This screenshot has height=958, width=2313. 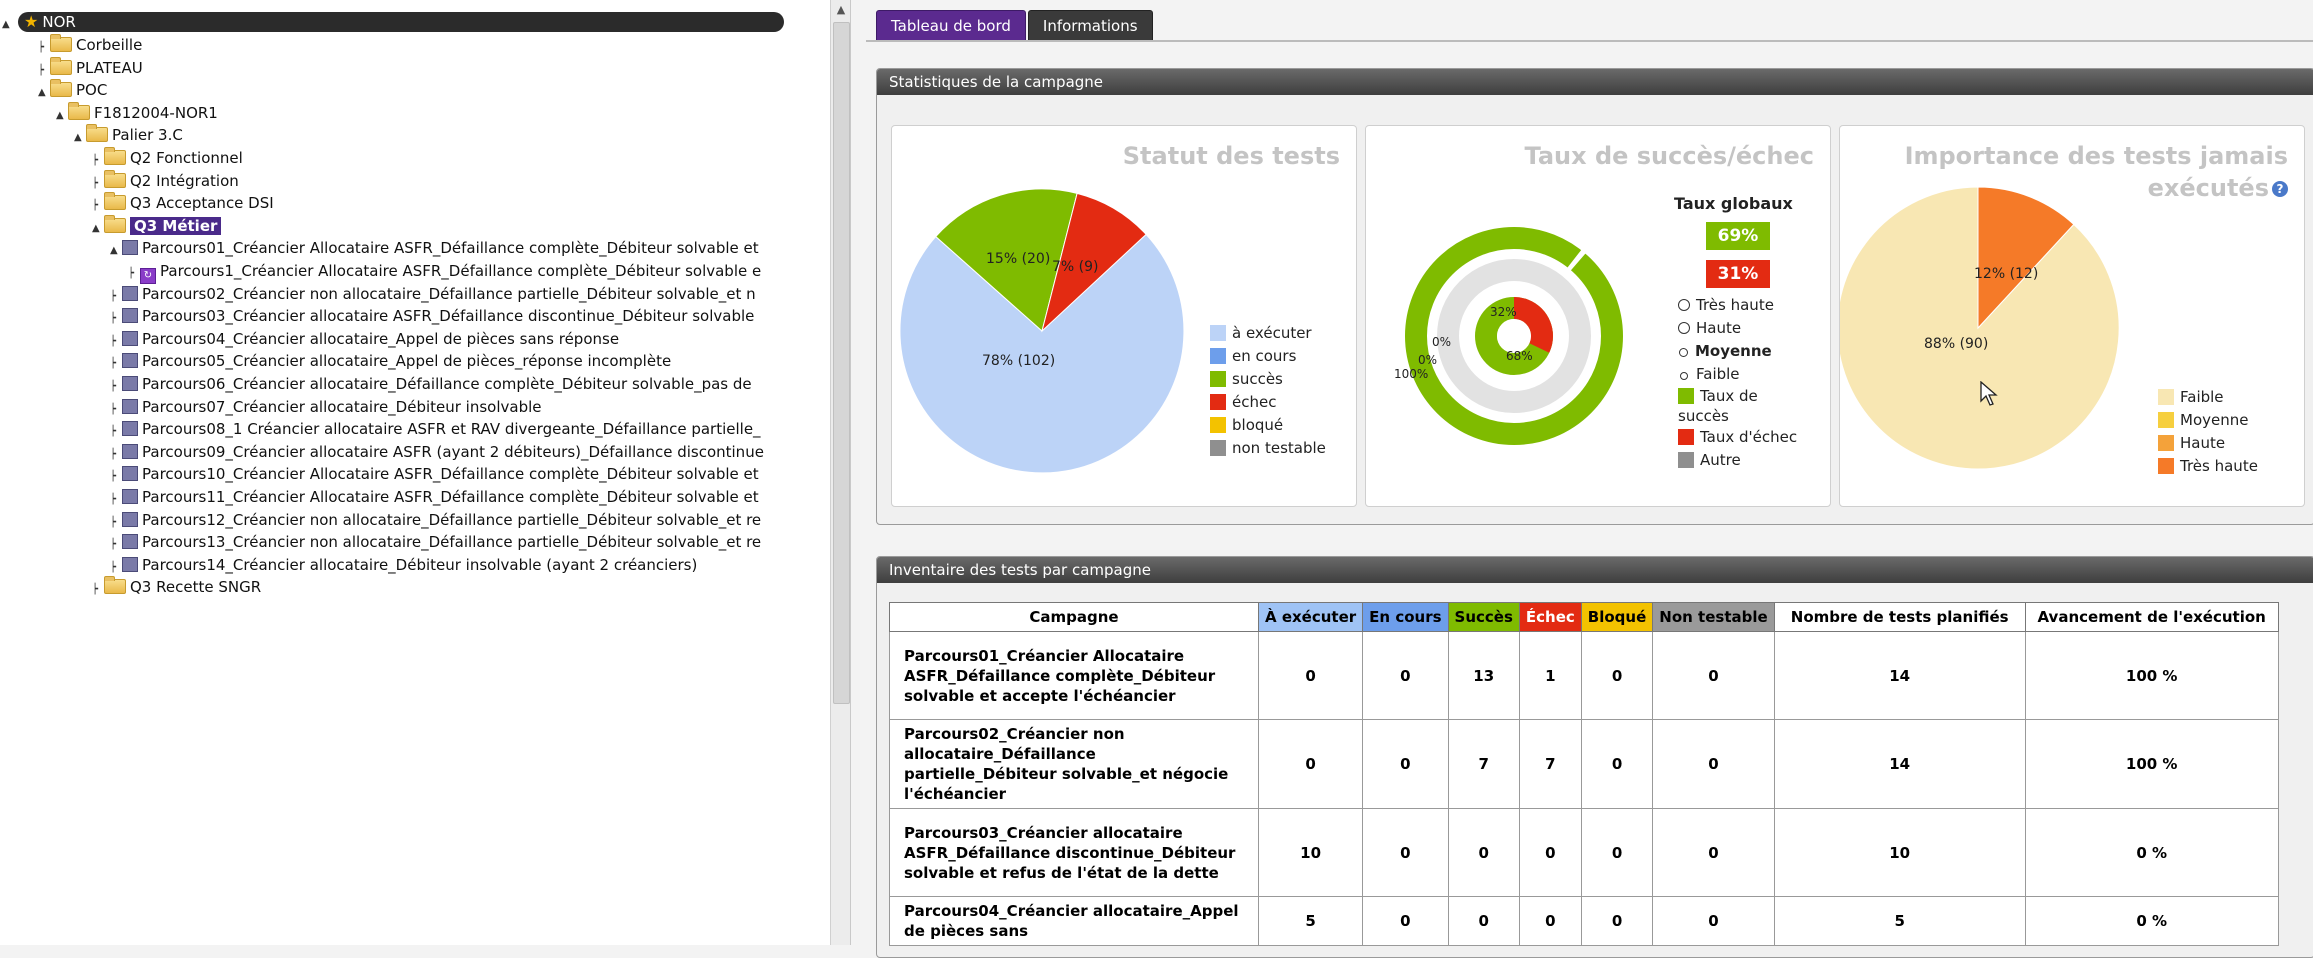 What do you see at coordinates (1550, 617) in the screenshot?
I see `col-fail: Échec` at bounding box center [1550, 617].